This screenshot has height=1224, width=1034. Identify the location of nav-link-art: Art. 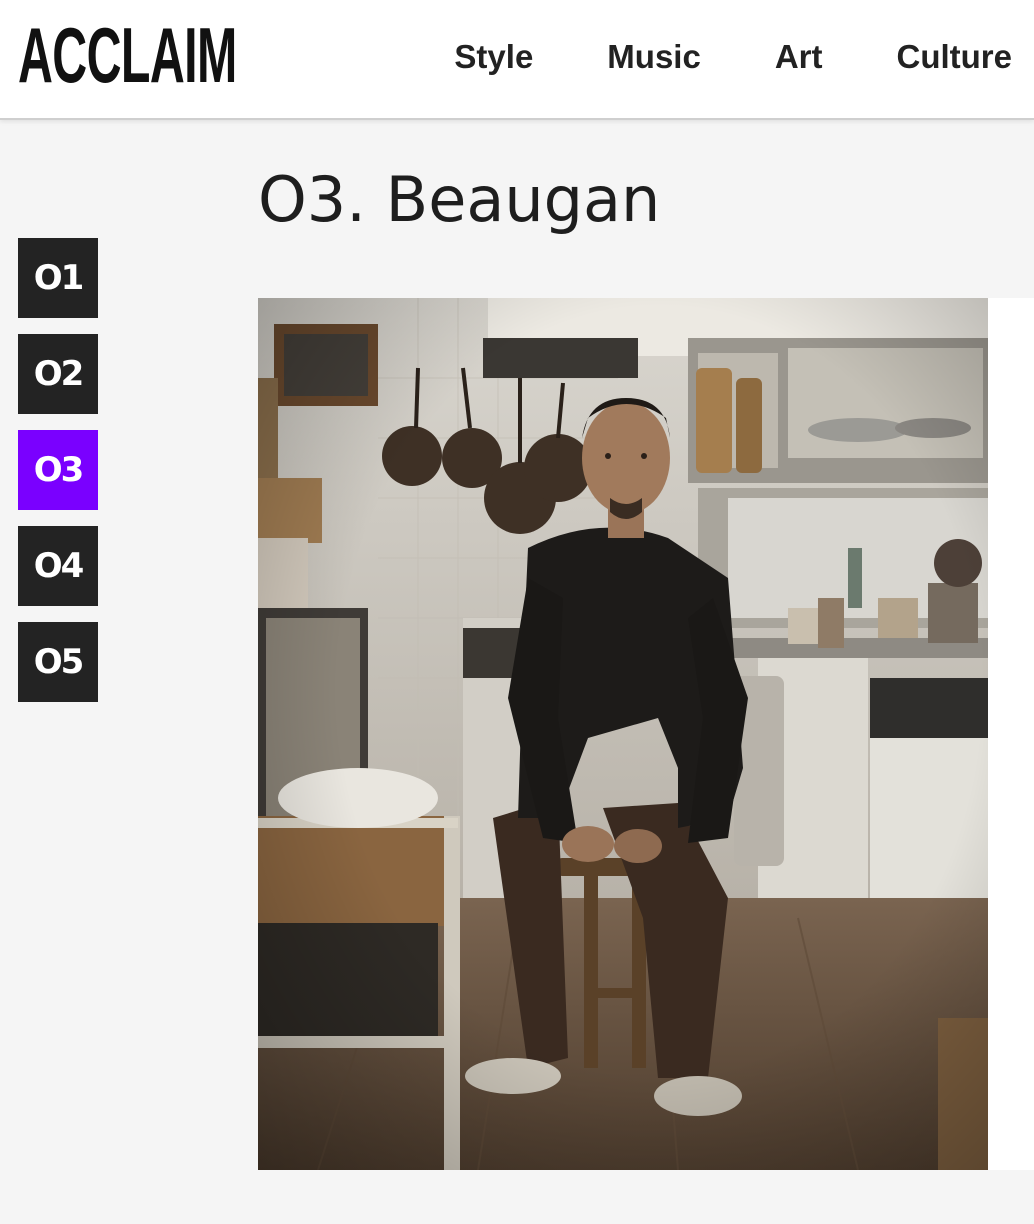
(799, 57).